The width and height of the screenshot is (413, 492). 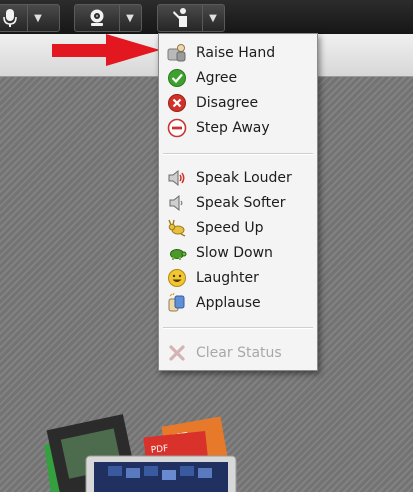 I want to click on menu-item-applause: Applause, so click(x=214, y=303).